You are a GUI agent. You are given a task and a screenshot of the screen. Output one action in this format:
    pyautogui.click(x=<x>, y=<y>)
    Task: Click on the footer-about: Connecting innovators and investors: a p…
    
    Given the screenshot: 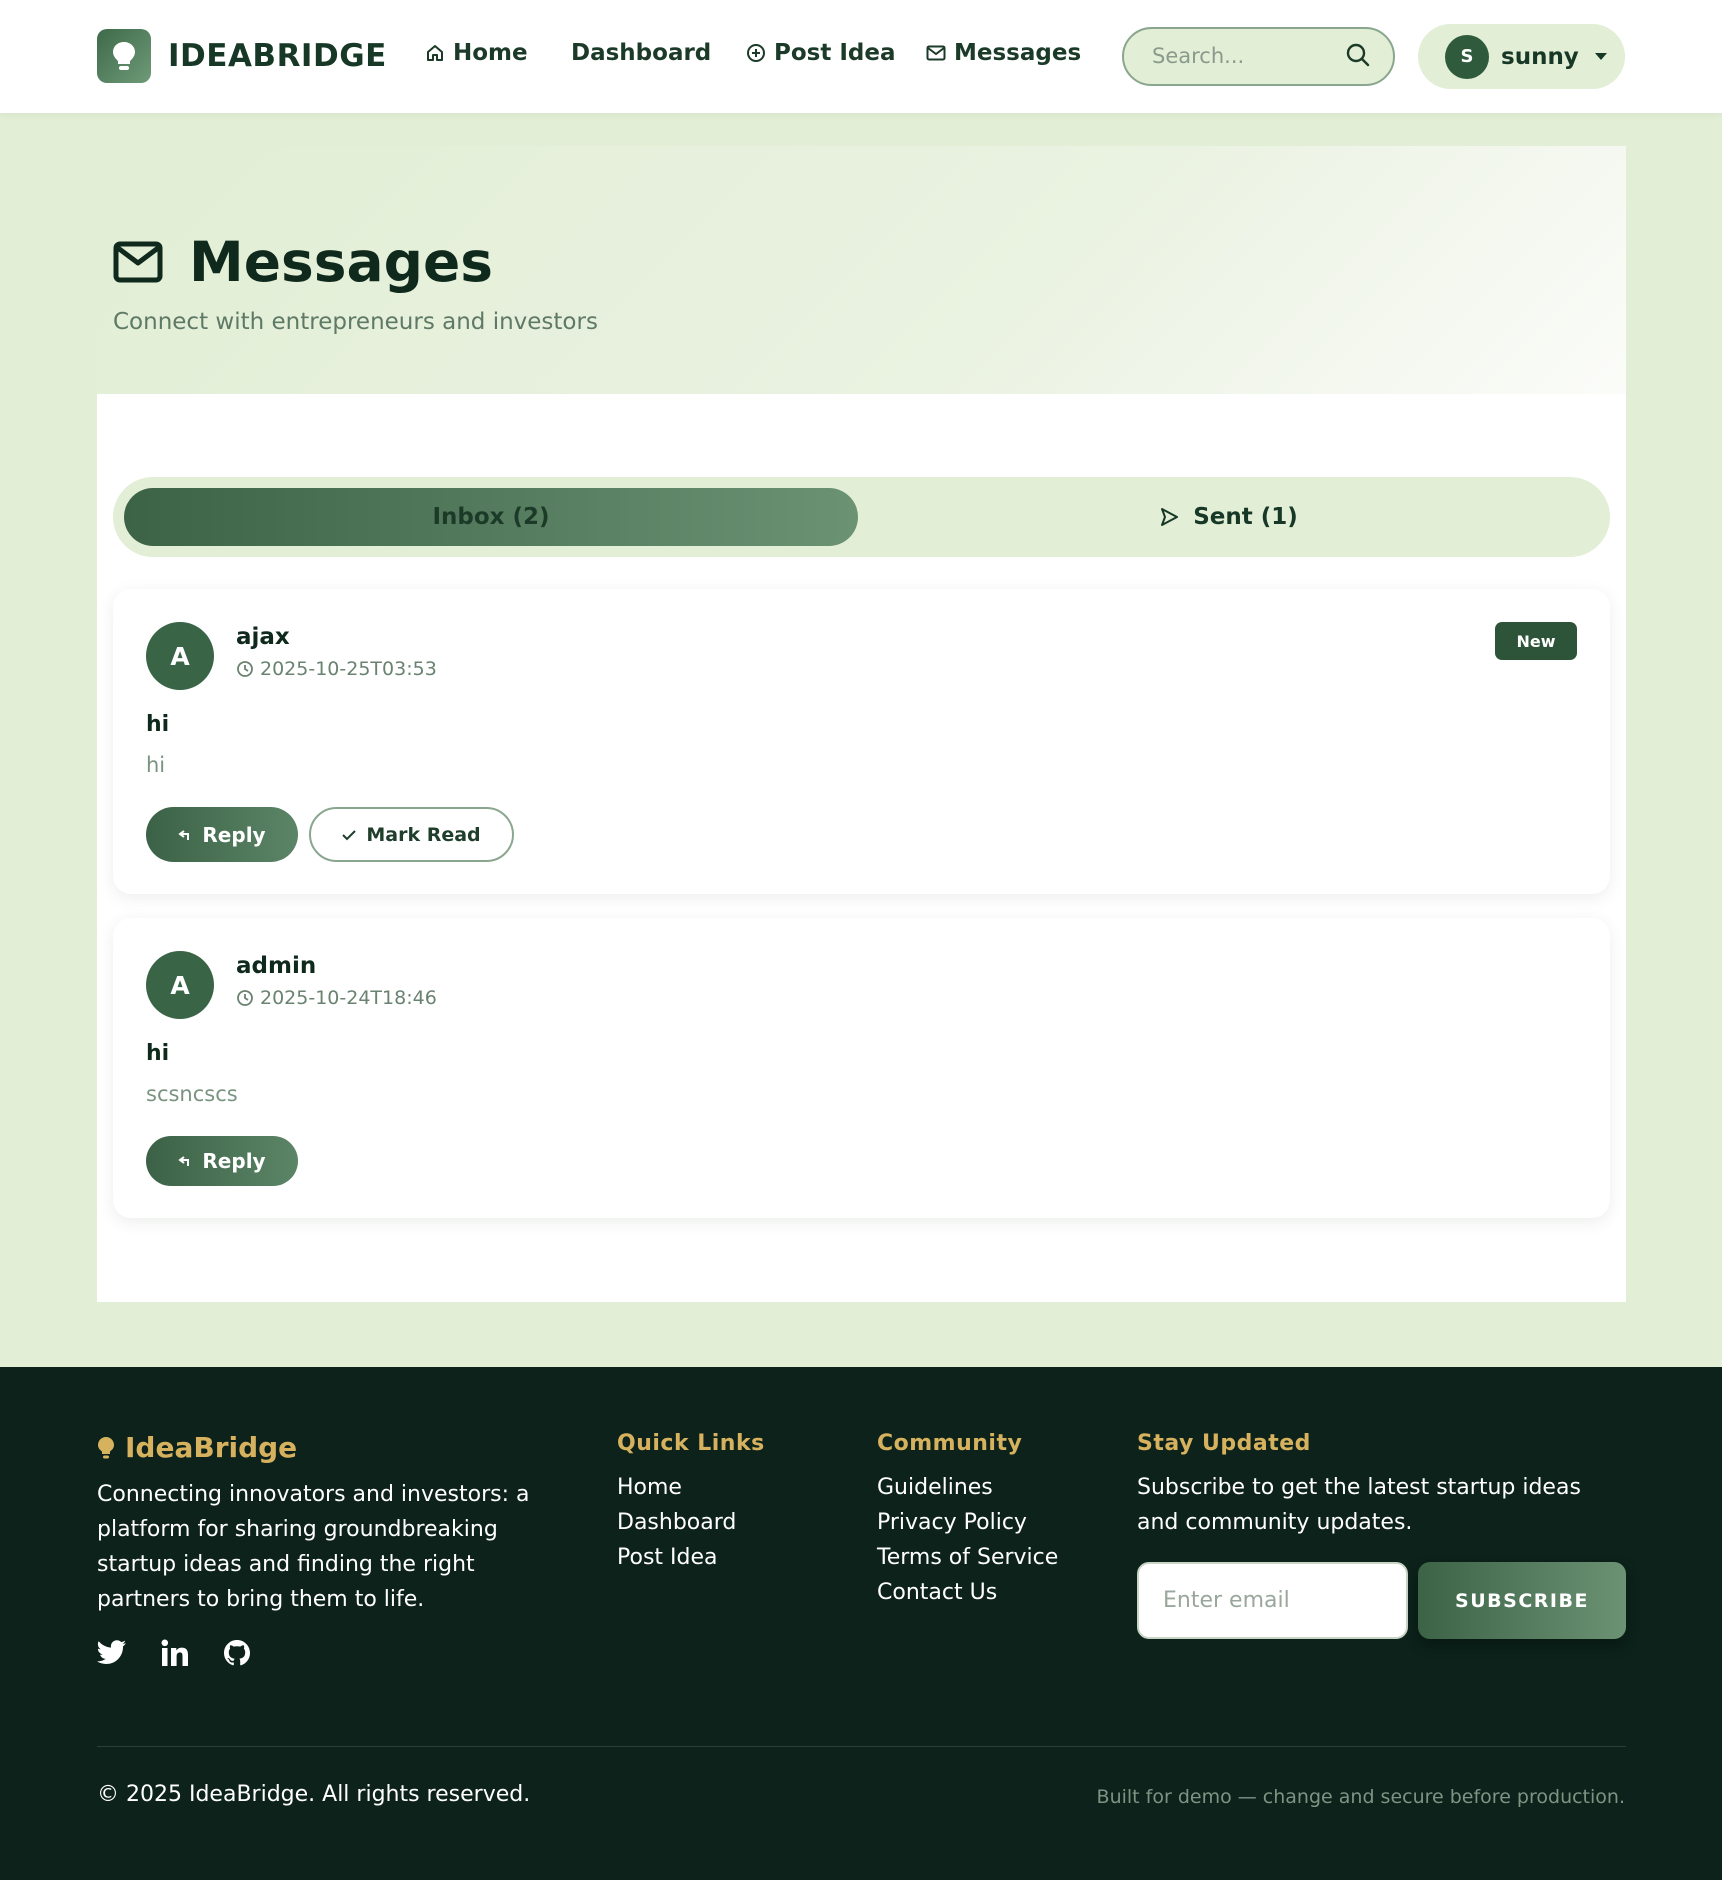 What is the action you would take?
    pyautogui.click(x=313, y=1547)
    